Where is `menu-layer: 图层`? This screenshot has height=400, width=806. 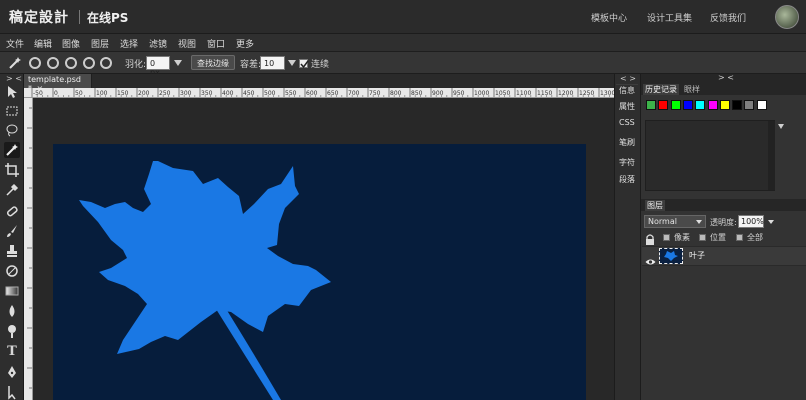
menu-layer: 图层 is located at coordinates (100, 43).